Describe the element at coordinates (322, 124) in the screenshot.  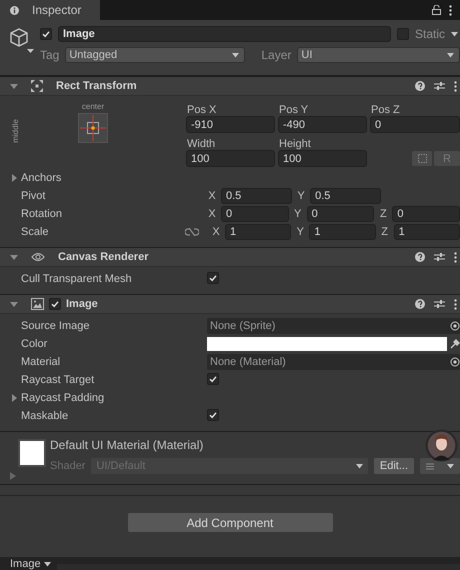
I see `number-field: -490` at that location.